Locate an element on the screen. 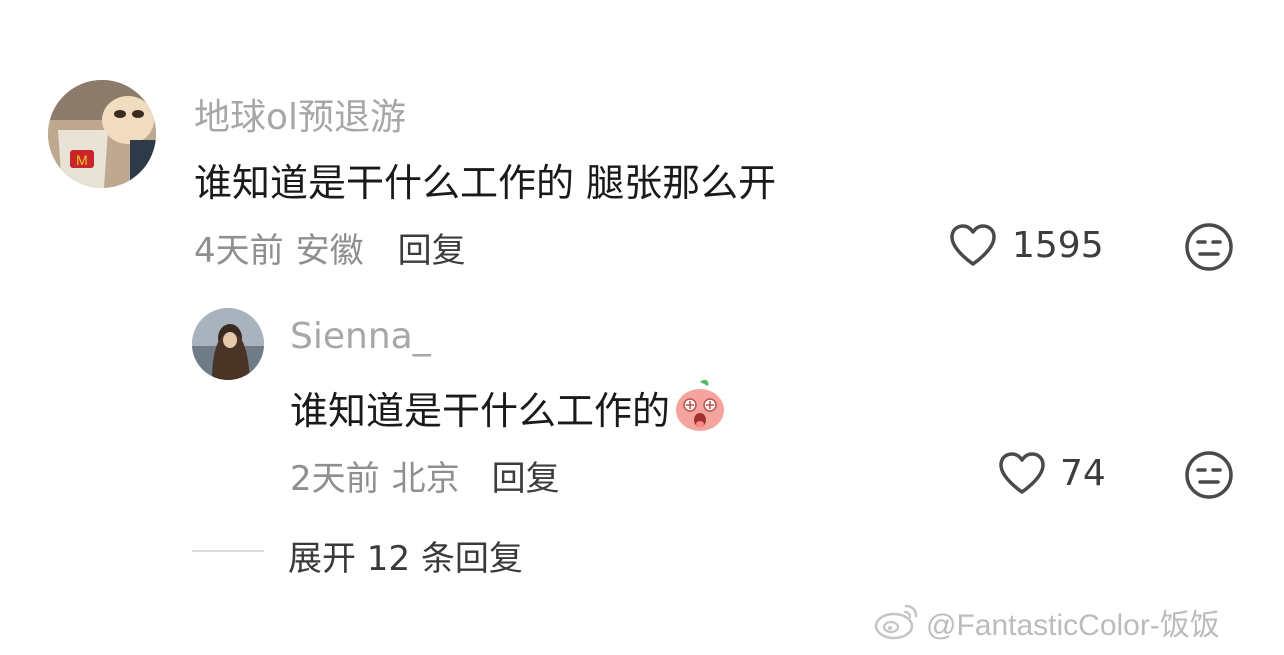 The image size is (1284, 655). weibo-logo-icon is located at coordinates (897, 622).